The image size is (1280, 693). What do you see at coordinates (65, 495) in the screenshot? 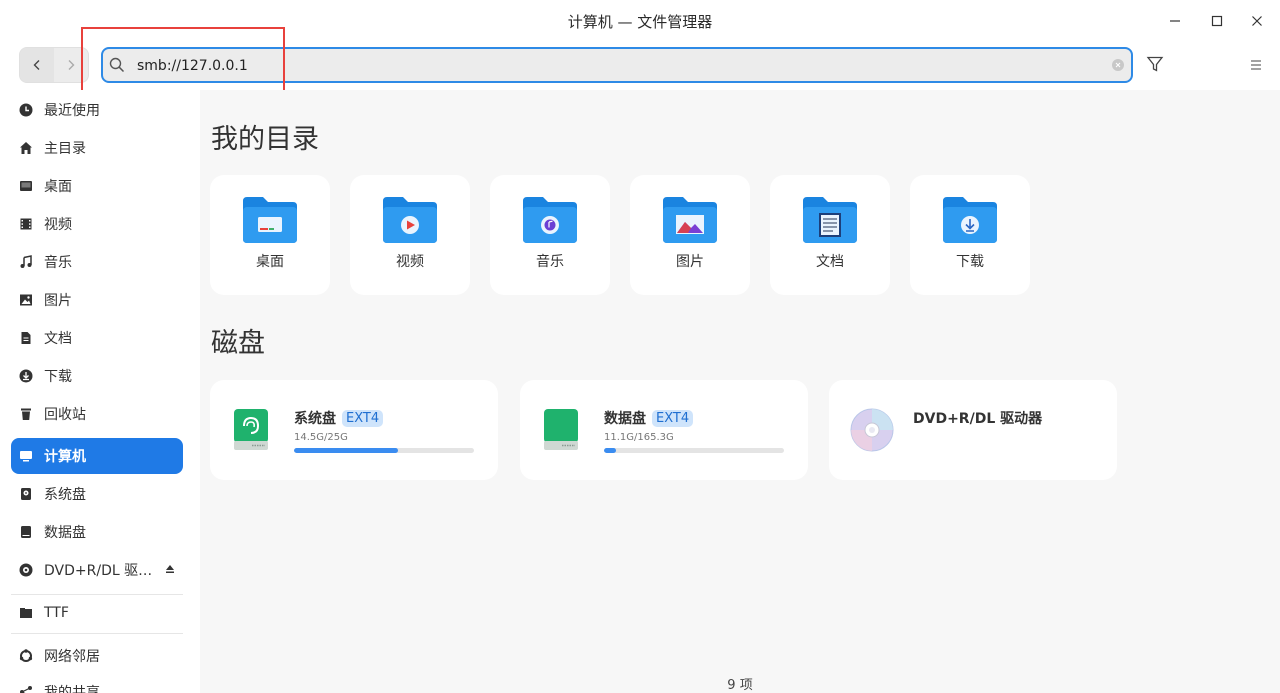
I see `sidebar-item-label: 系统盘` at bounding box center [65, 495].